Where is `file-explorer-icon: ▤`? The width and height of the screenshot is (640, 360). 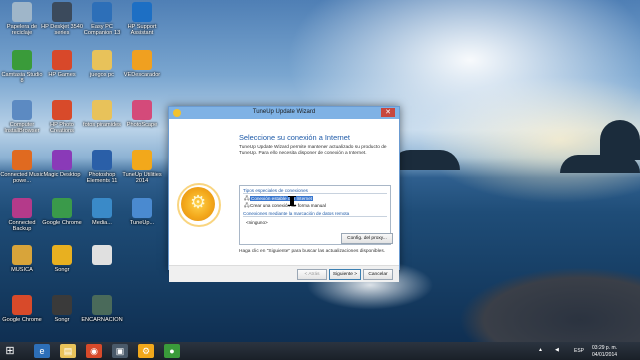
file-explorer-icon: ▤ is located at coordinates (68, 351).